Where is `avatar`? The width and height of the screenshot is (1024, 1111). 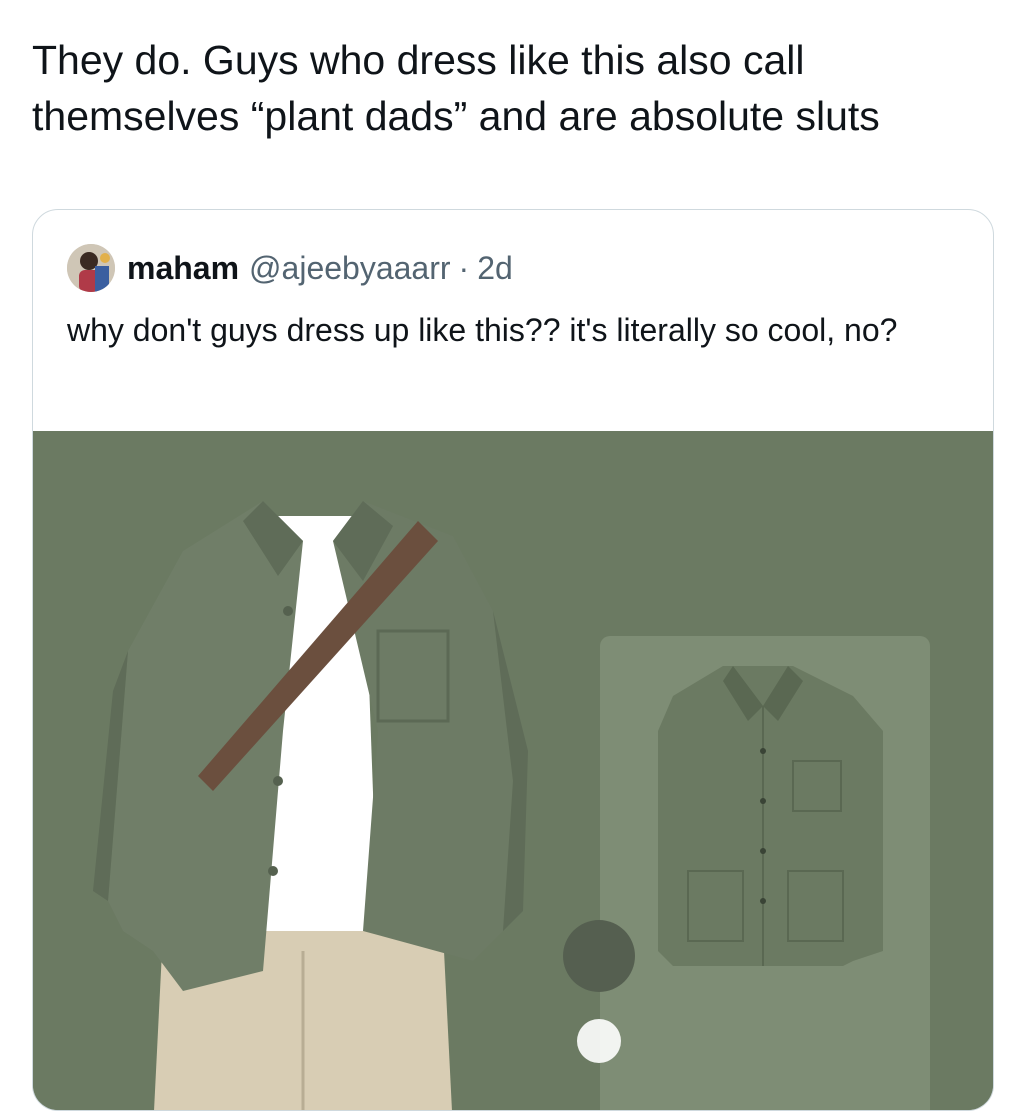
avatar is located at coordinates (91, 268).